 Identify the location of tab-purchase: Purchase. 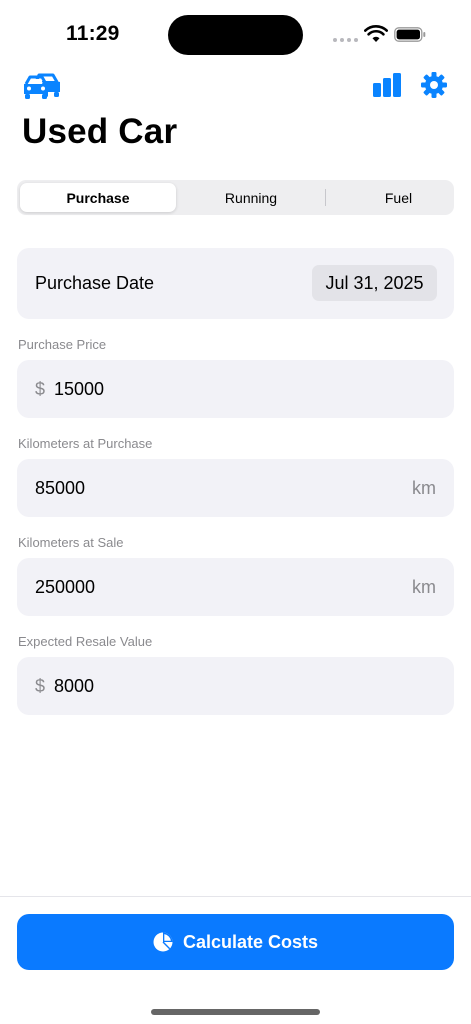
(98, 197).